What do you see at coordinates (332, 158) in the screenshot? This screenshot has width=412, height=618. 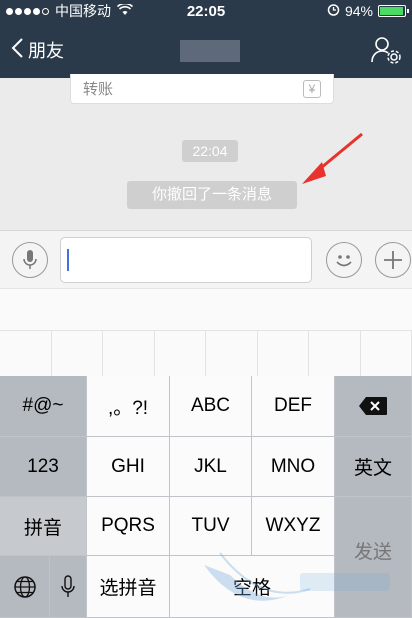 I see `red-arrow-icon` at bounding box center [332, 158].